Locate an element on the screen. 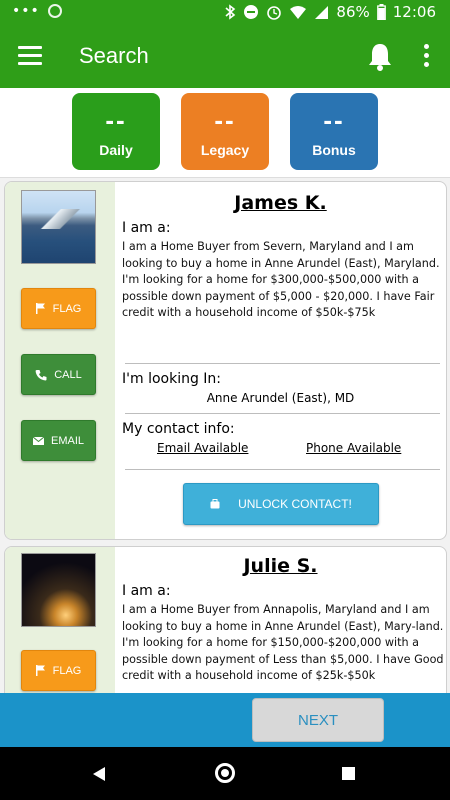 The width and height of the screenshot is (450, 800). battery-icon is located at coordinates (381, 12).